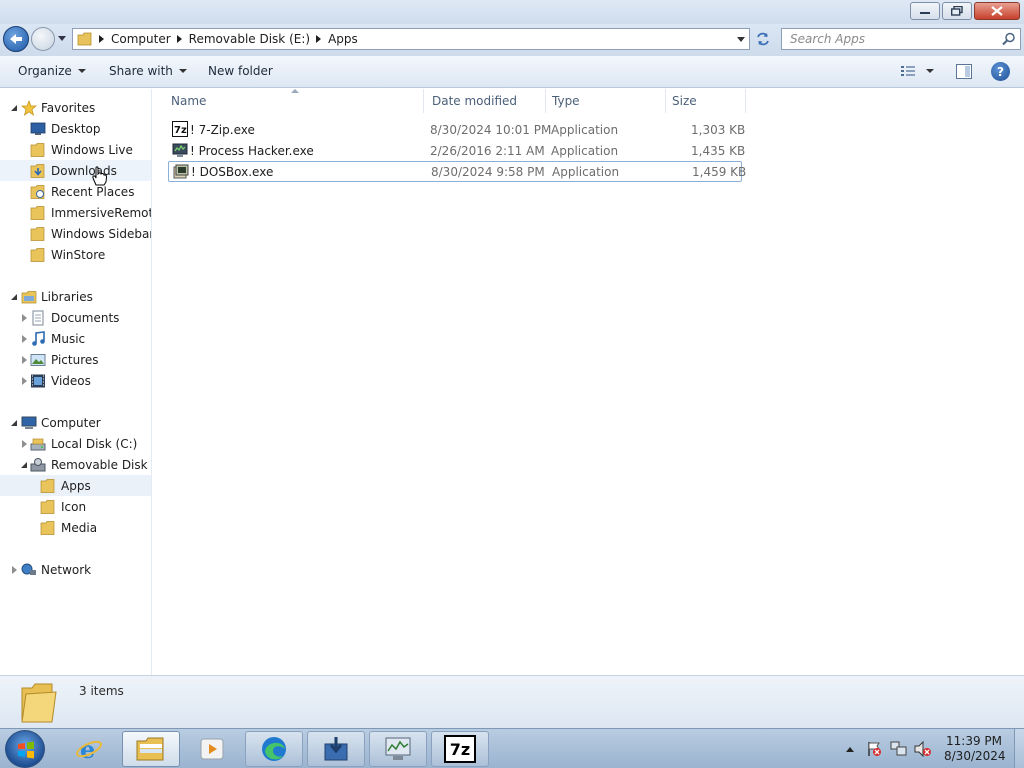  Describe the element at coordinates (75, 485) in the screenshot. I see `nav-apps: Apps` at that location.